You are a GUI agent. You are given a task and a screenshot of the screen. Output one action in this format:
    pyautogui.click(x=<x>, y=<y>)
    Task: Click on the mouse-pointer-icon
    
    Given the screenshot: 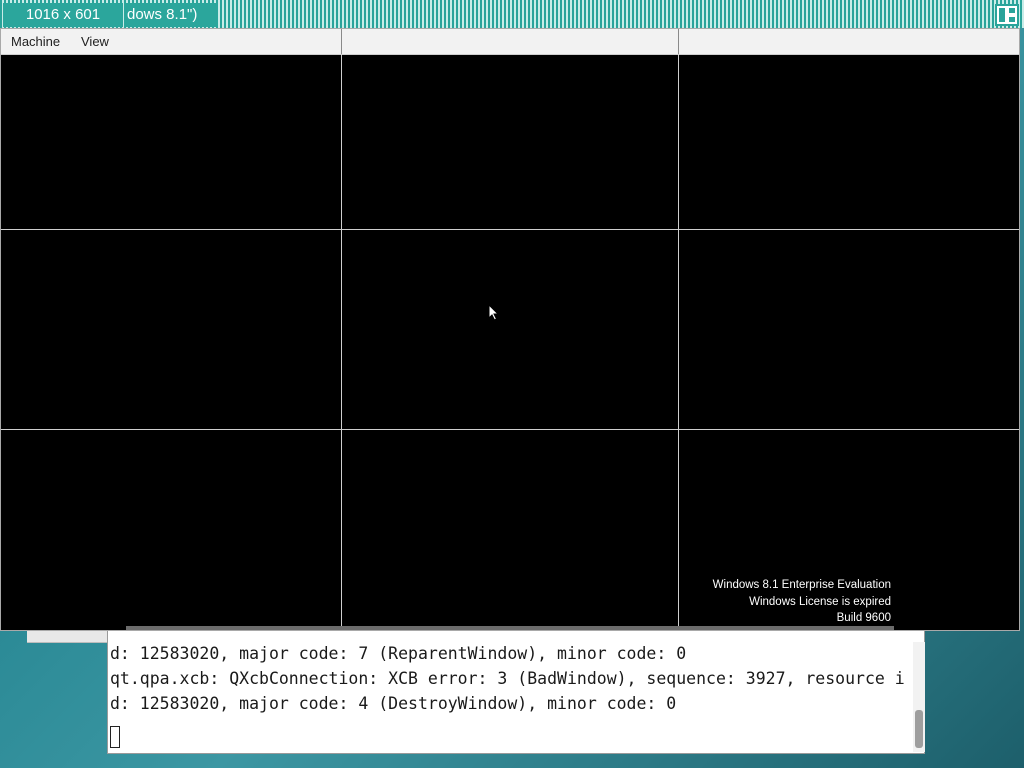 What is the action you would take?
    pyautogui.click(x=494, y=312)
    